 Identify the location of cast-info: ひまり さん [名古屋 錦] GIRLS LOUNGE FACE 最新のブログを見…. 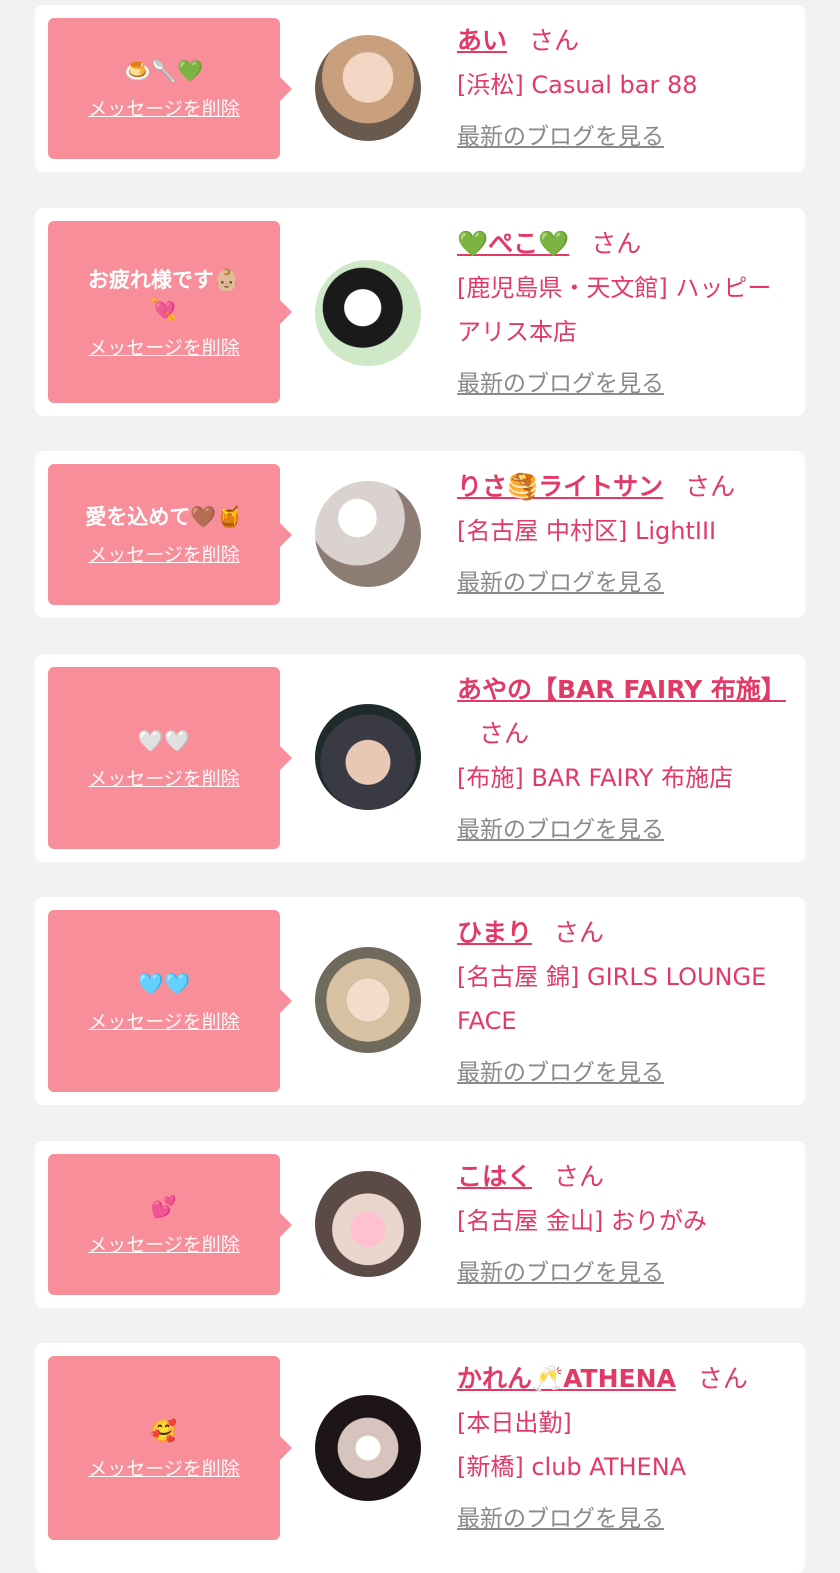
(624, 1002).